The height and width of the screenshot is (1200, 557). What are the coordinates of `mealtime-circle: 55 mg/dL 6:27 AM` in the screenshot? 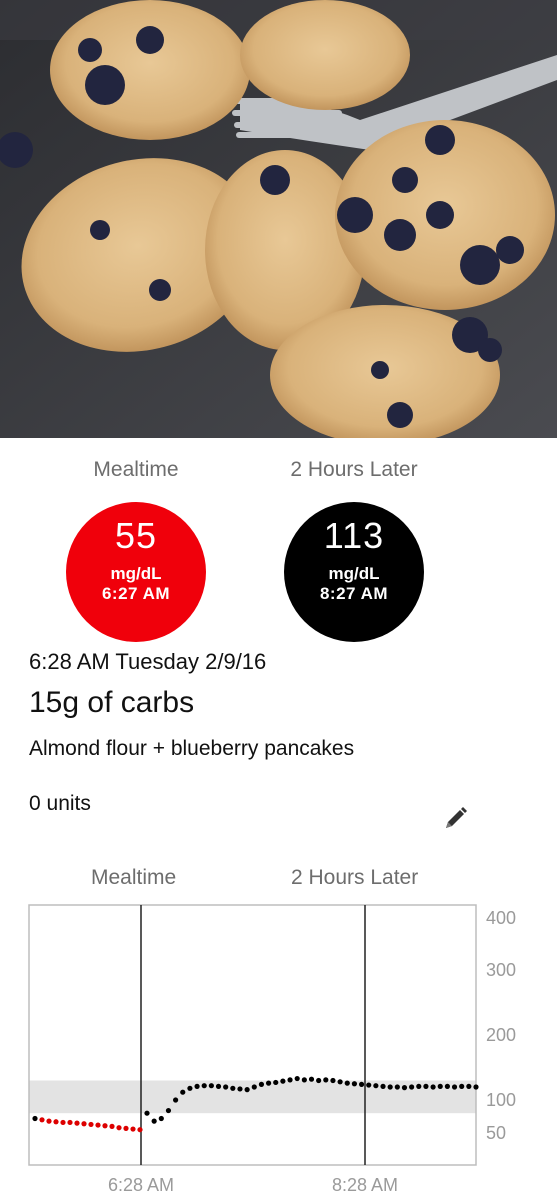 It's located at (136, 572).